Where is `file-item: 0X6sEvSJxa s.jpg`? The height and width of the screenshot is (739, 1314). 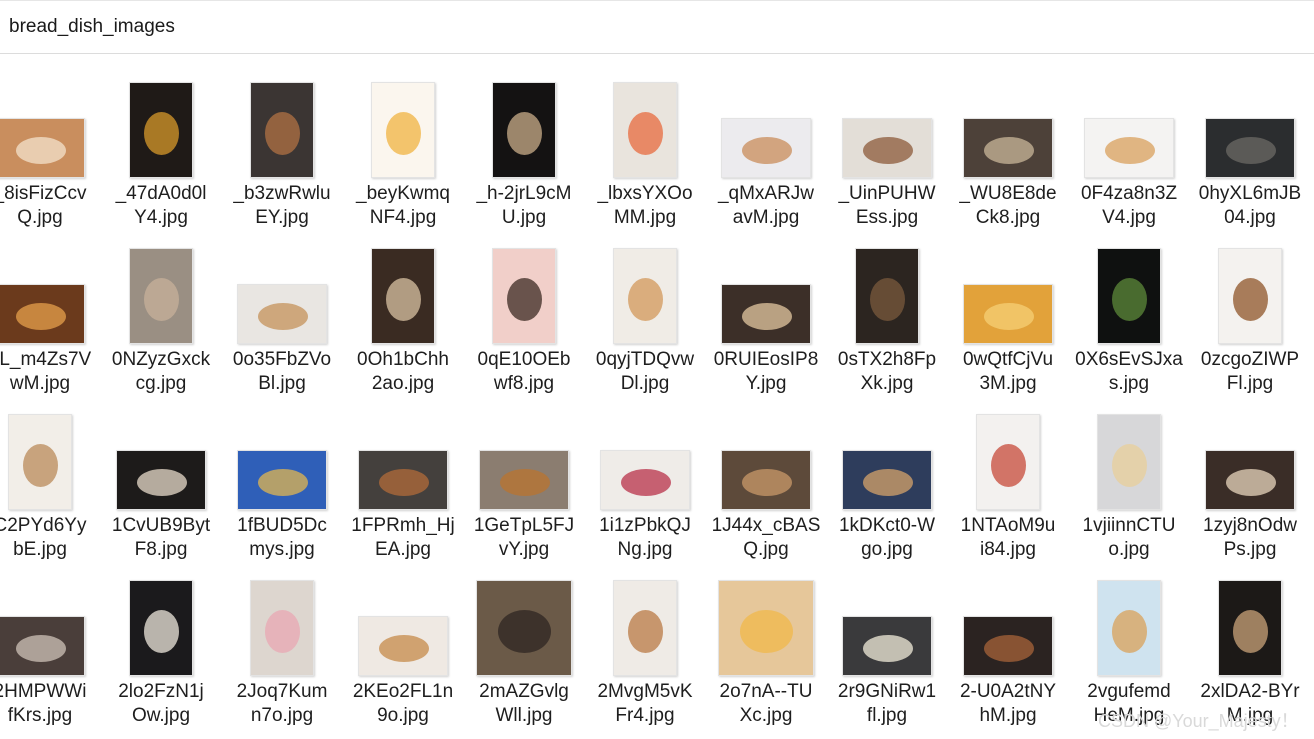
file-item: 0X6sEvSJxa s.jpg is located at coordinates (1129, 307).